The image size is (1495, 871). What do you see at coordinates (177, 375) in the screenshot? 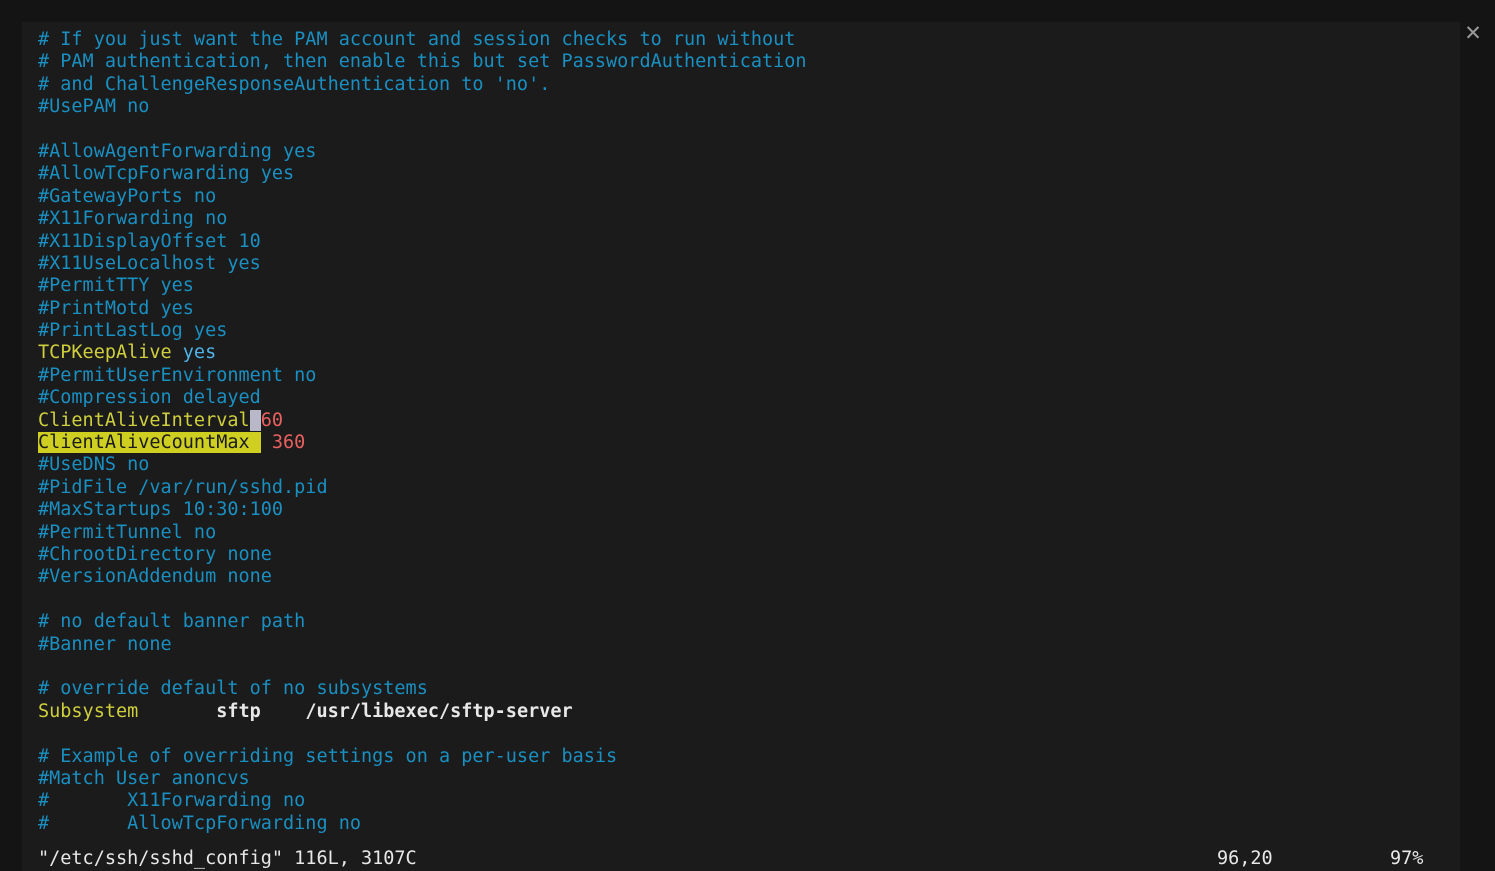
I see `editor-token: #PermitUserEnvironment no` at bounding box center [177, 375].